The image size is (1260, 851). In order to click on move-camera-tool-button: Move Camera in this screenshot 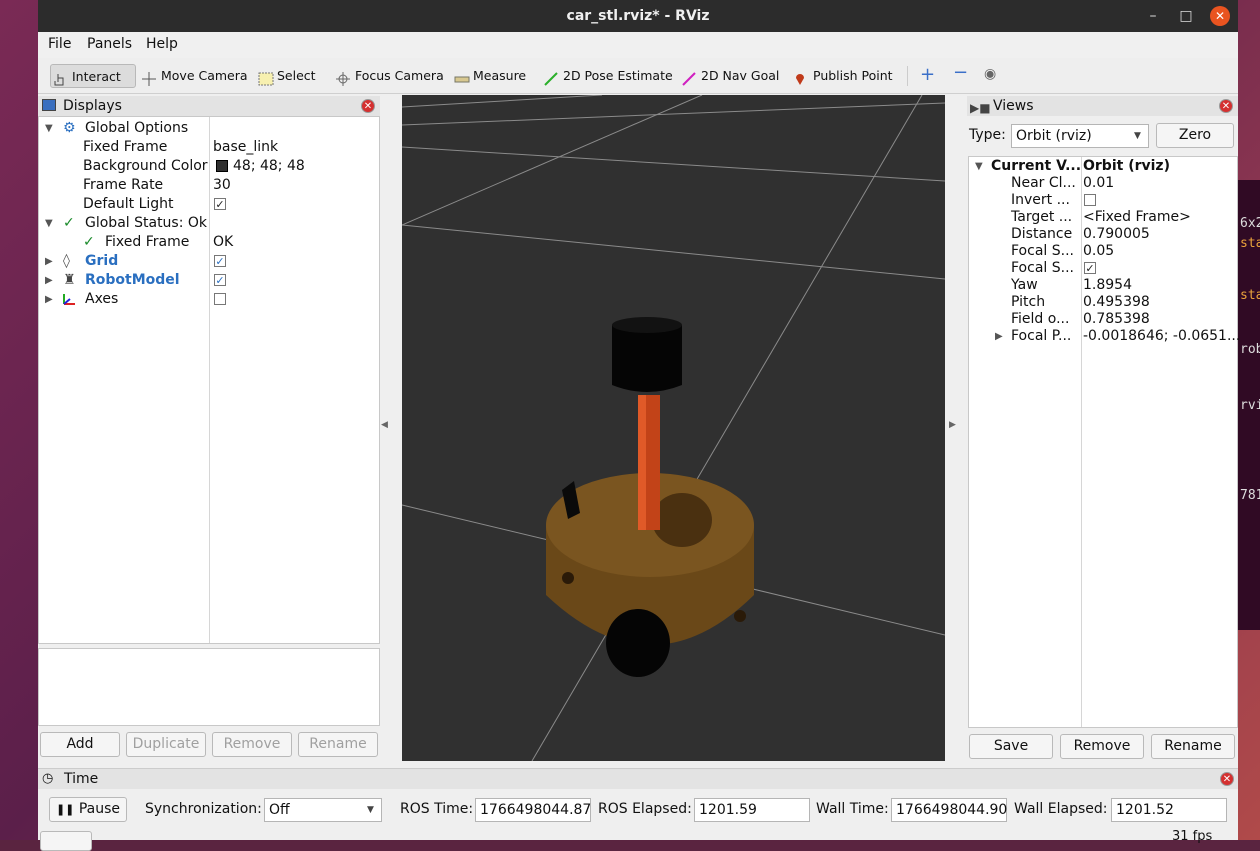, I will do `click(194, 76)`.